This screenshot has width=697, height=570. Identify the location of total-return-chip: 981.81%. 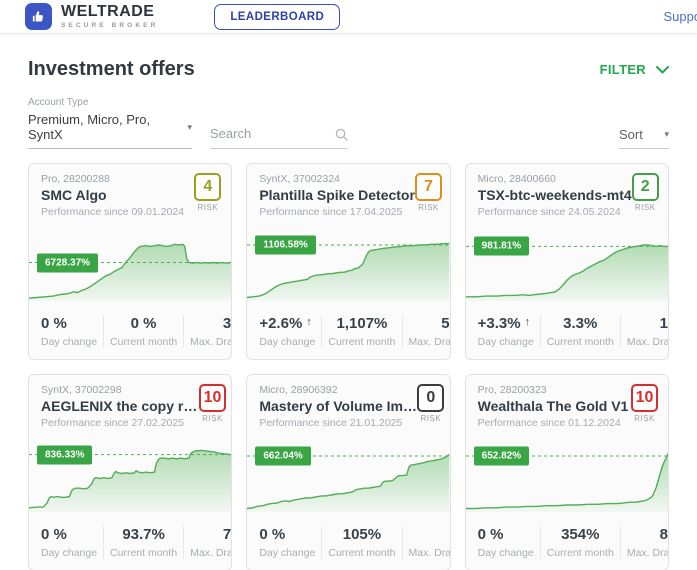
(501, 246).